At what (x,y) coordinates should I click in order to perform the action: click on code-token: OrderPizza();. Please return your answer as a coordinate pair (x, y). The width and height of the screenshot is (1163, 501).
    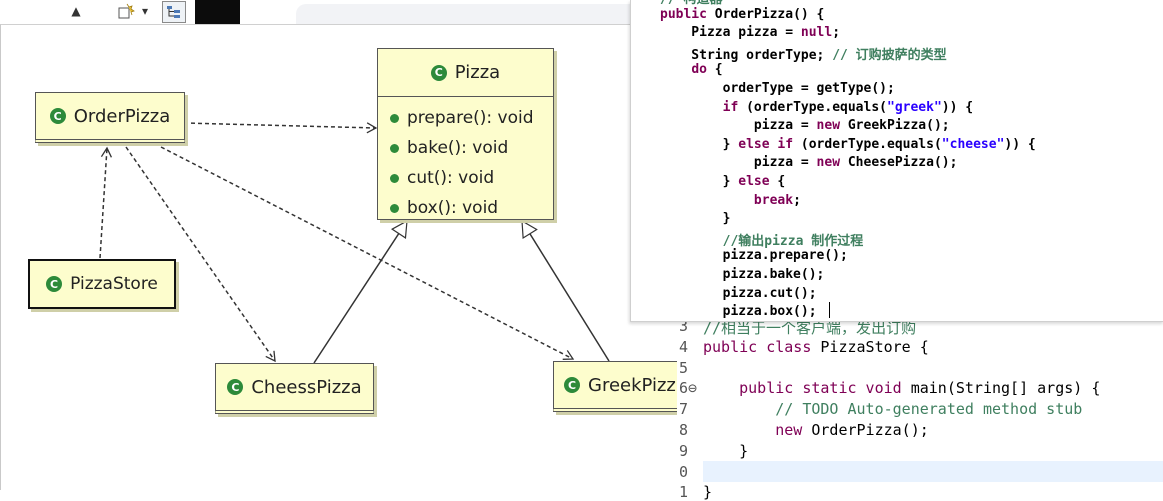
    Looking at the image, I should click on (870, 430).